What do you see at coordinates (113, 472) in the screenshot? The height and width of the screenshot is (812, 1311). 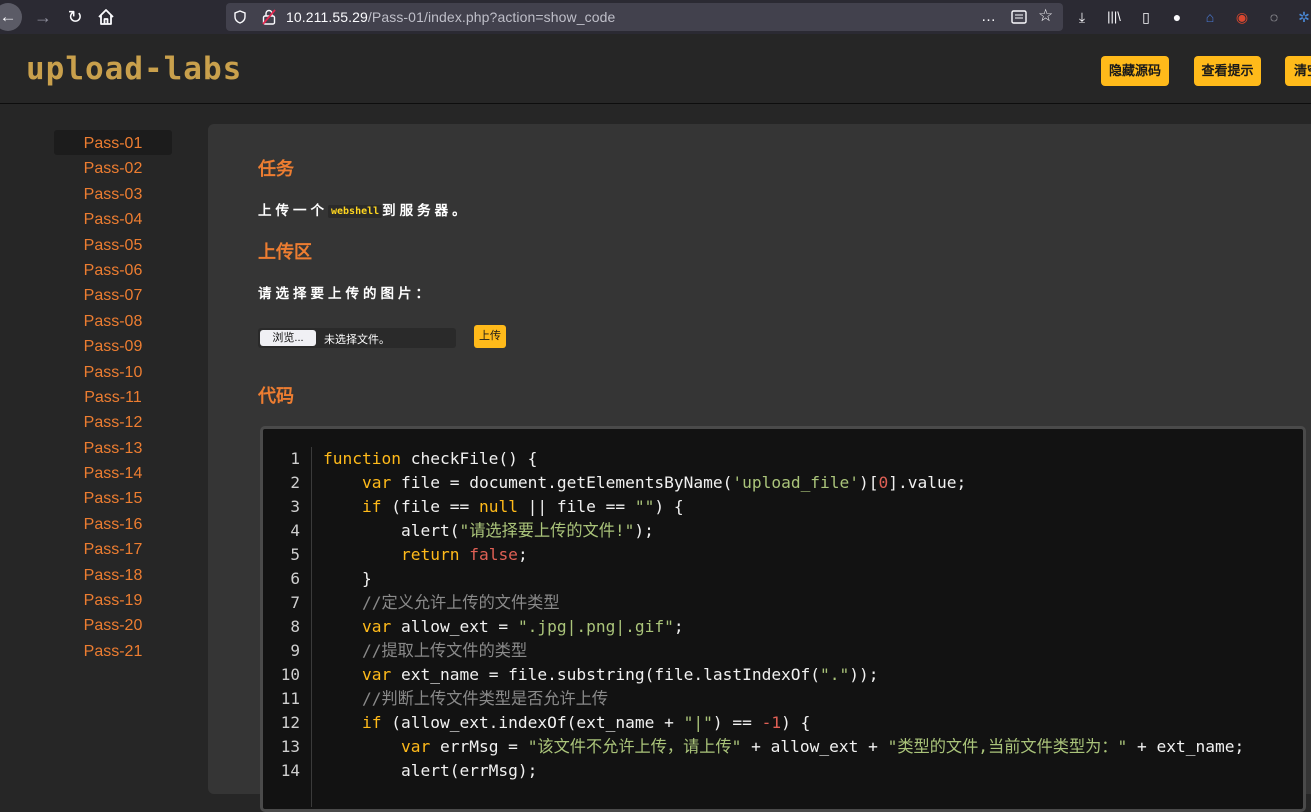 I see `sidebar-item-pass-14: Pass-14` at bounding box center [113, 472].